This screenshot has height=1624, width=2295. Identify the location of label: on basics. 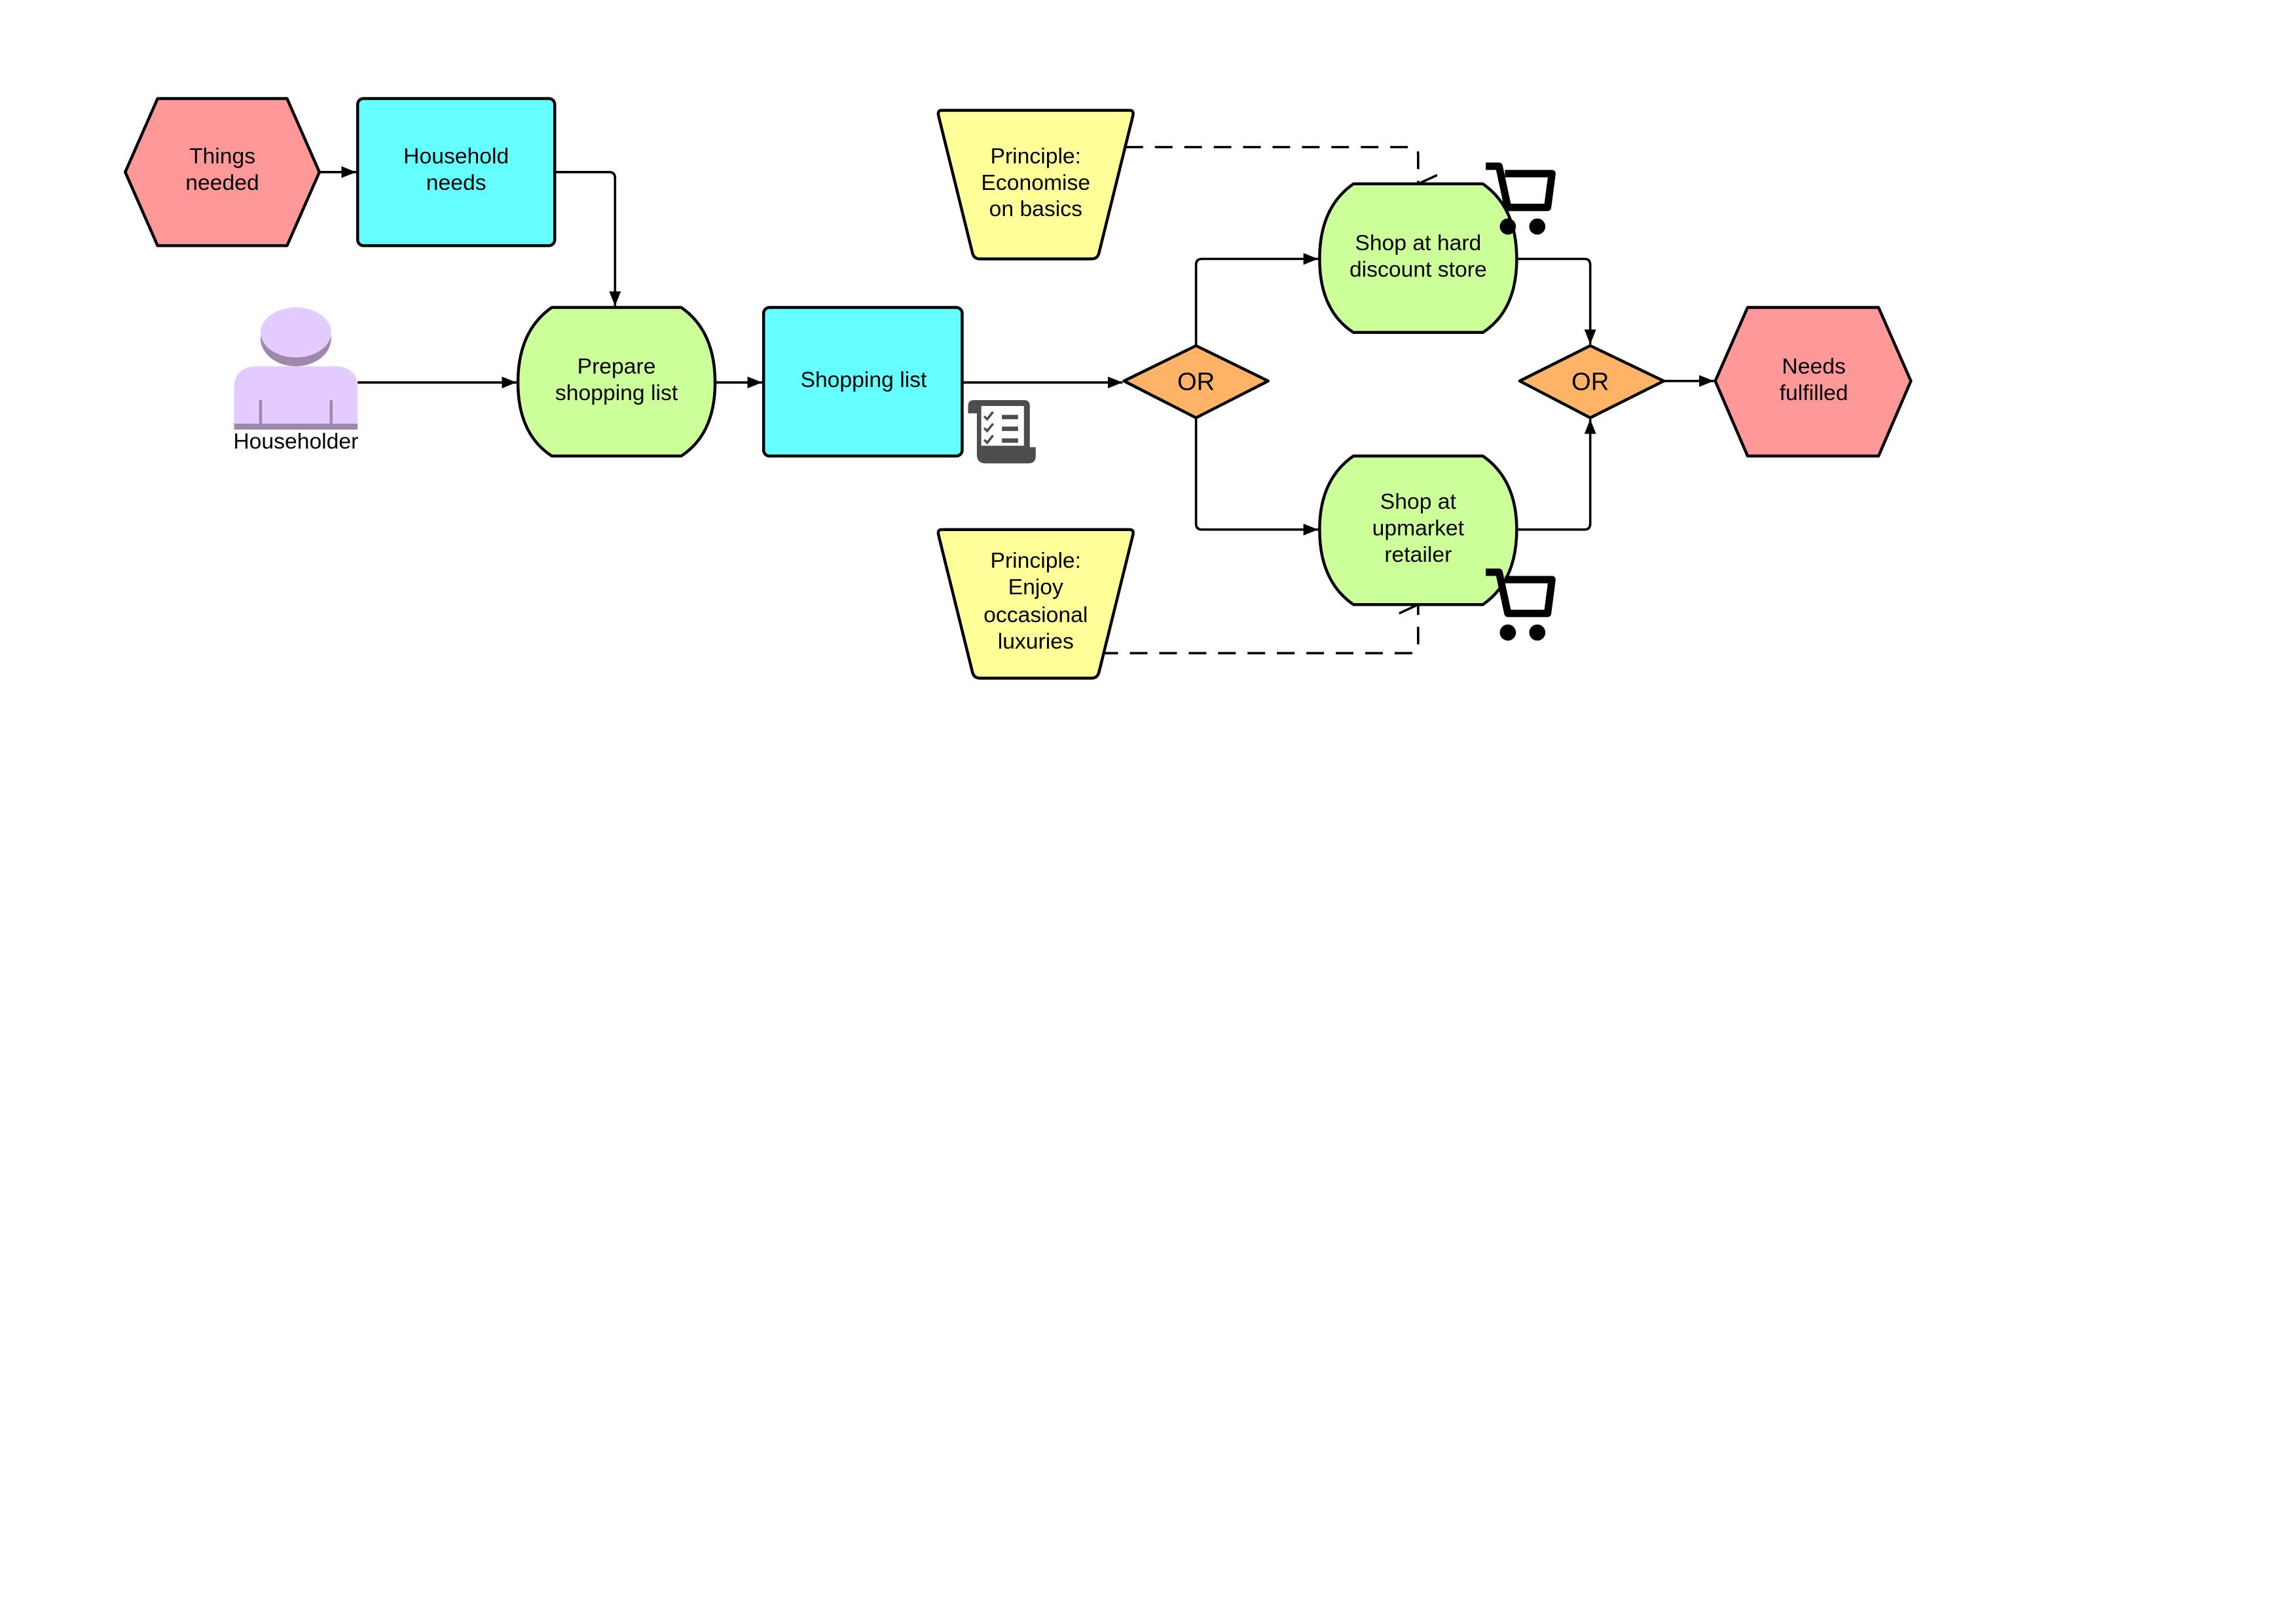
(1035, 209).